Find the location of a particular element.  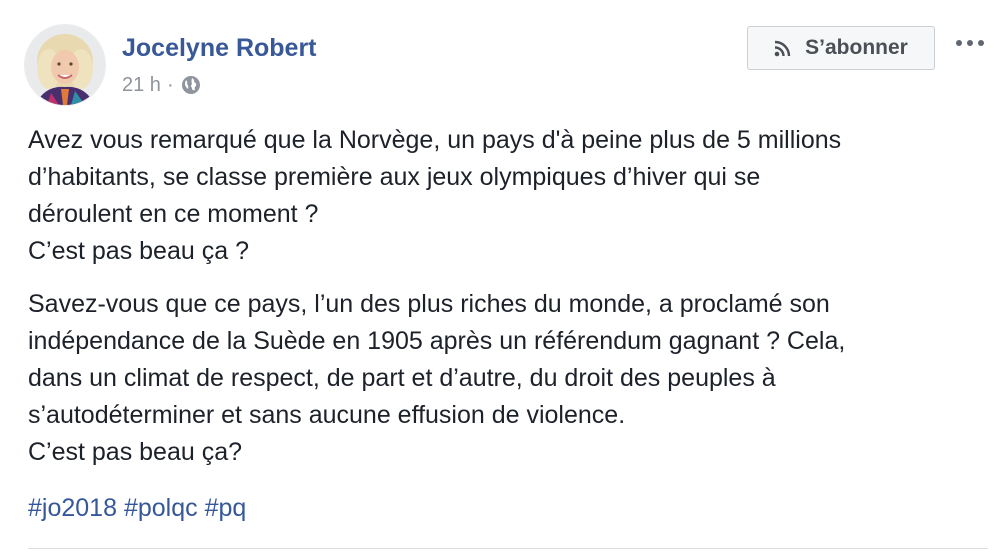

more-options-icon is located at coordinates (970, 43).